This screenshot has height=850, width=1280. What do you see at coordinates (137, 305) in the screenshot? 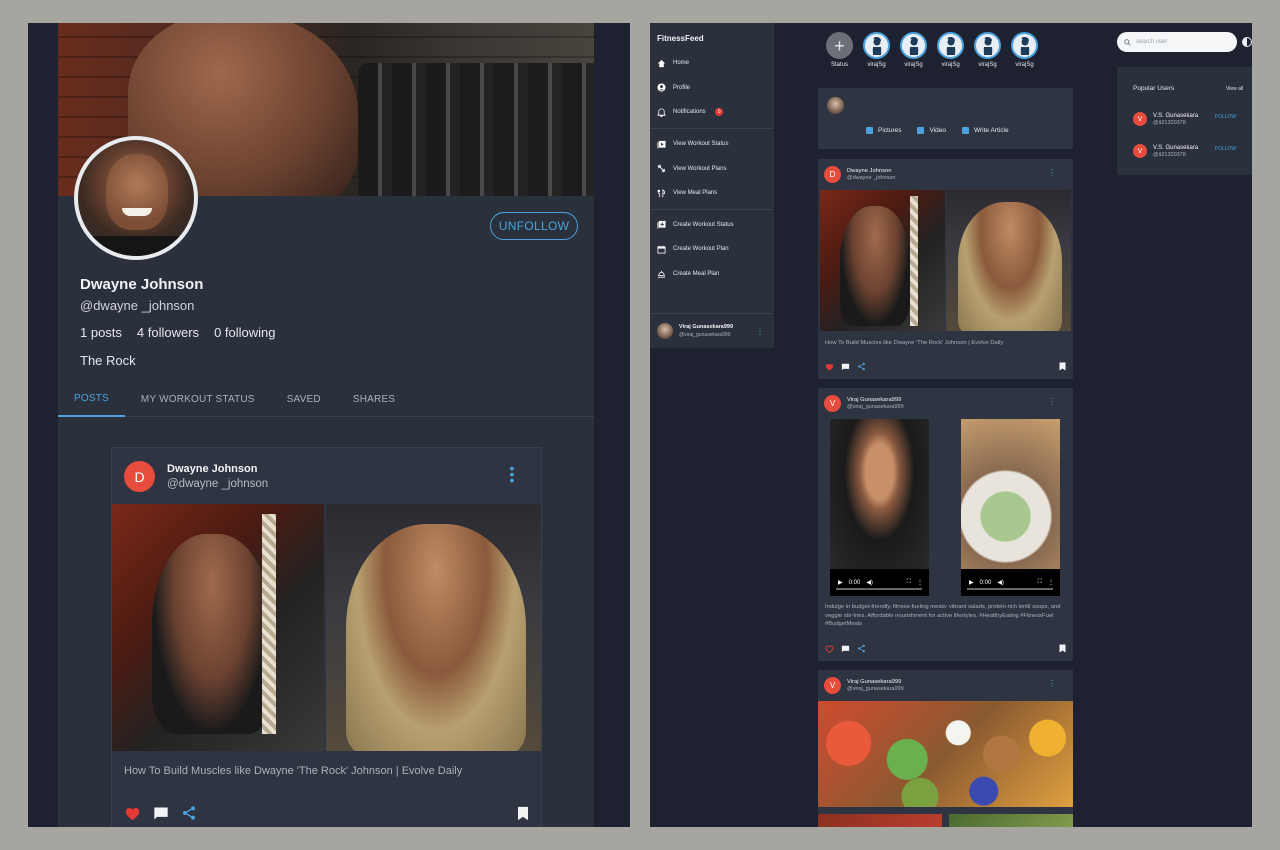
I see `profile-handle: @dwayne _johnson` at bounding box center [137, 305].